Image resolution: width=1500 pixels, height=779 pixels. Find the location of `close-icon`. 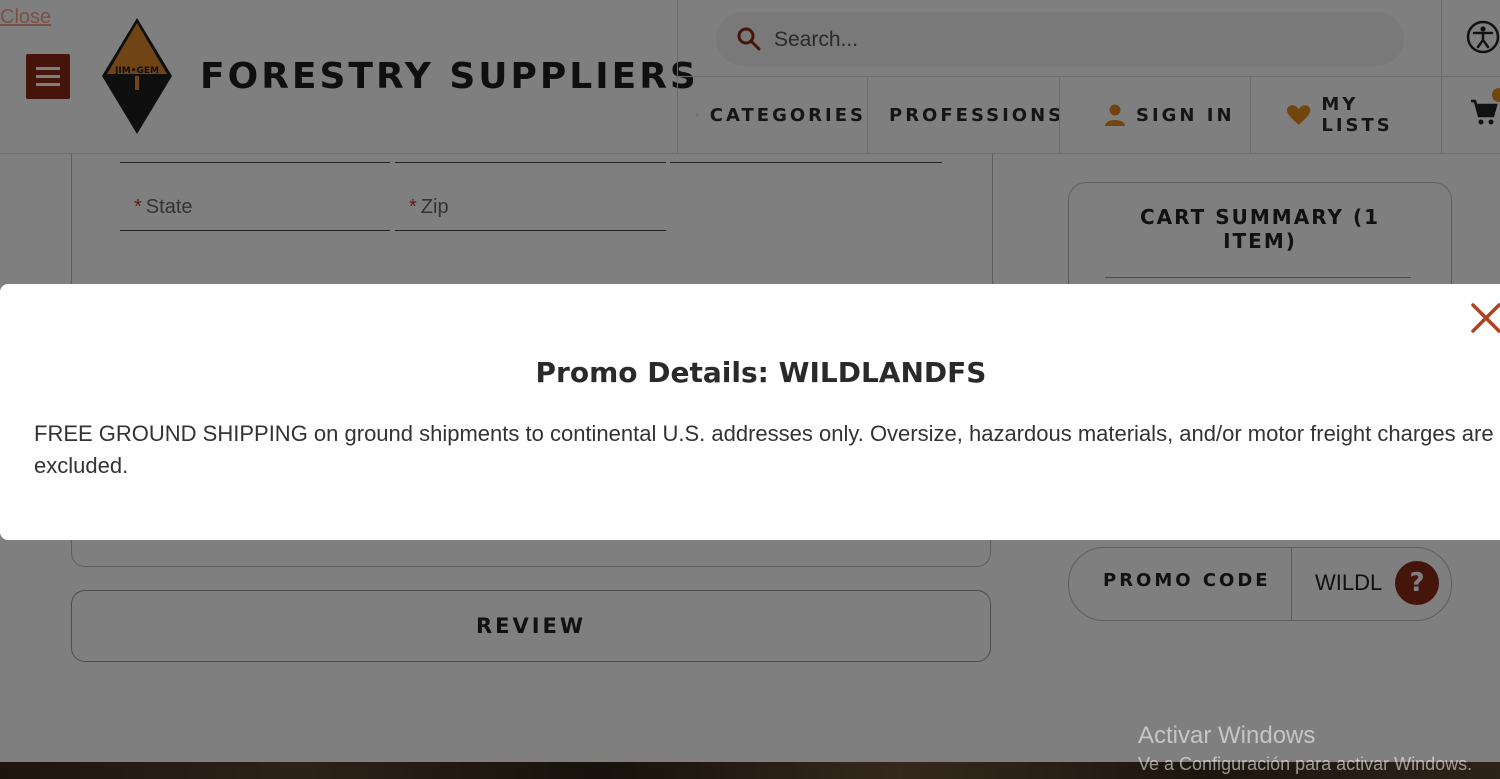

close-icon is located at coordinates (1485, 318).